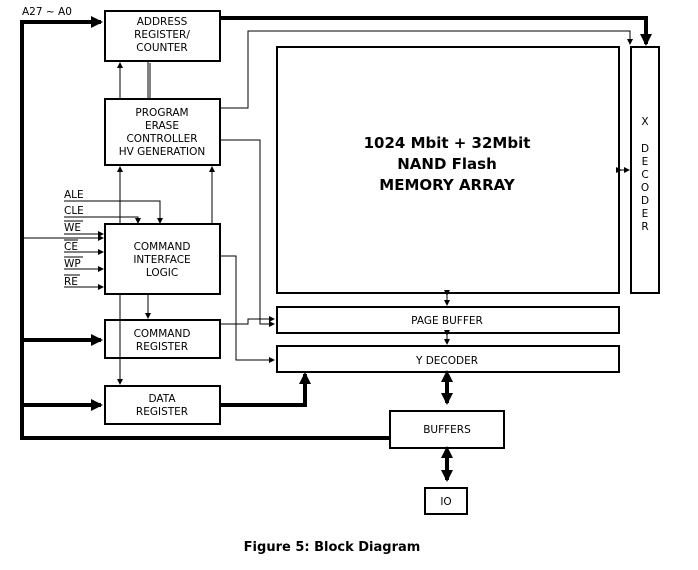 This screenshot has width=698, height=570. Describe the element at coordinates (72, 228) in the screenshot. I see `signal-we: WE` at that location.